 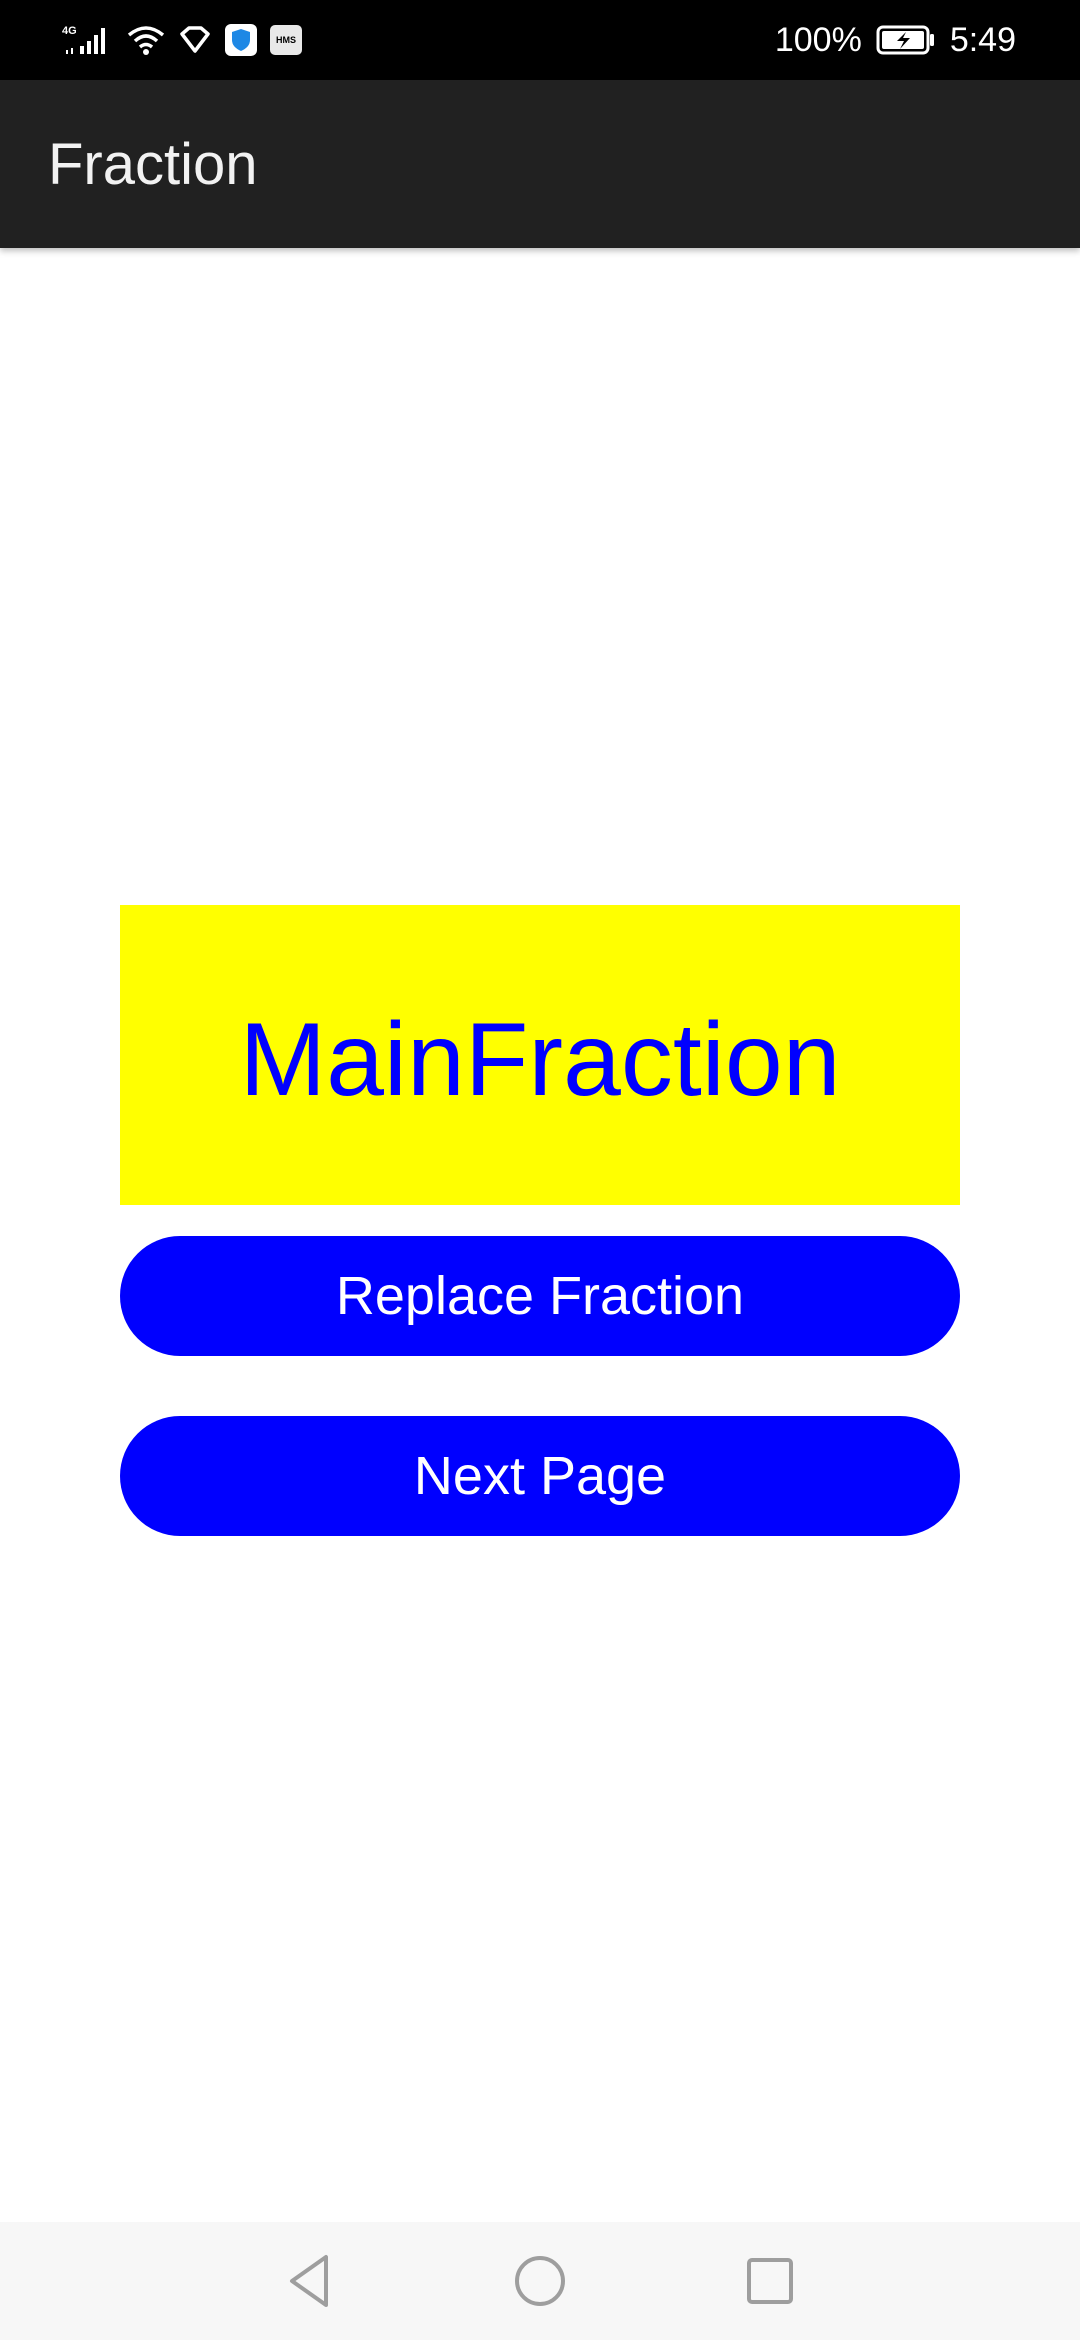 I want to click on replace-fraction-button: Replace Fraction, so click(x=540, y=1296).